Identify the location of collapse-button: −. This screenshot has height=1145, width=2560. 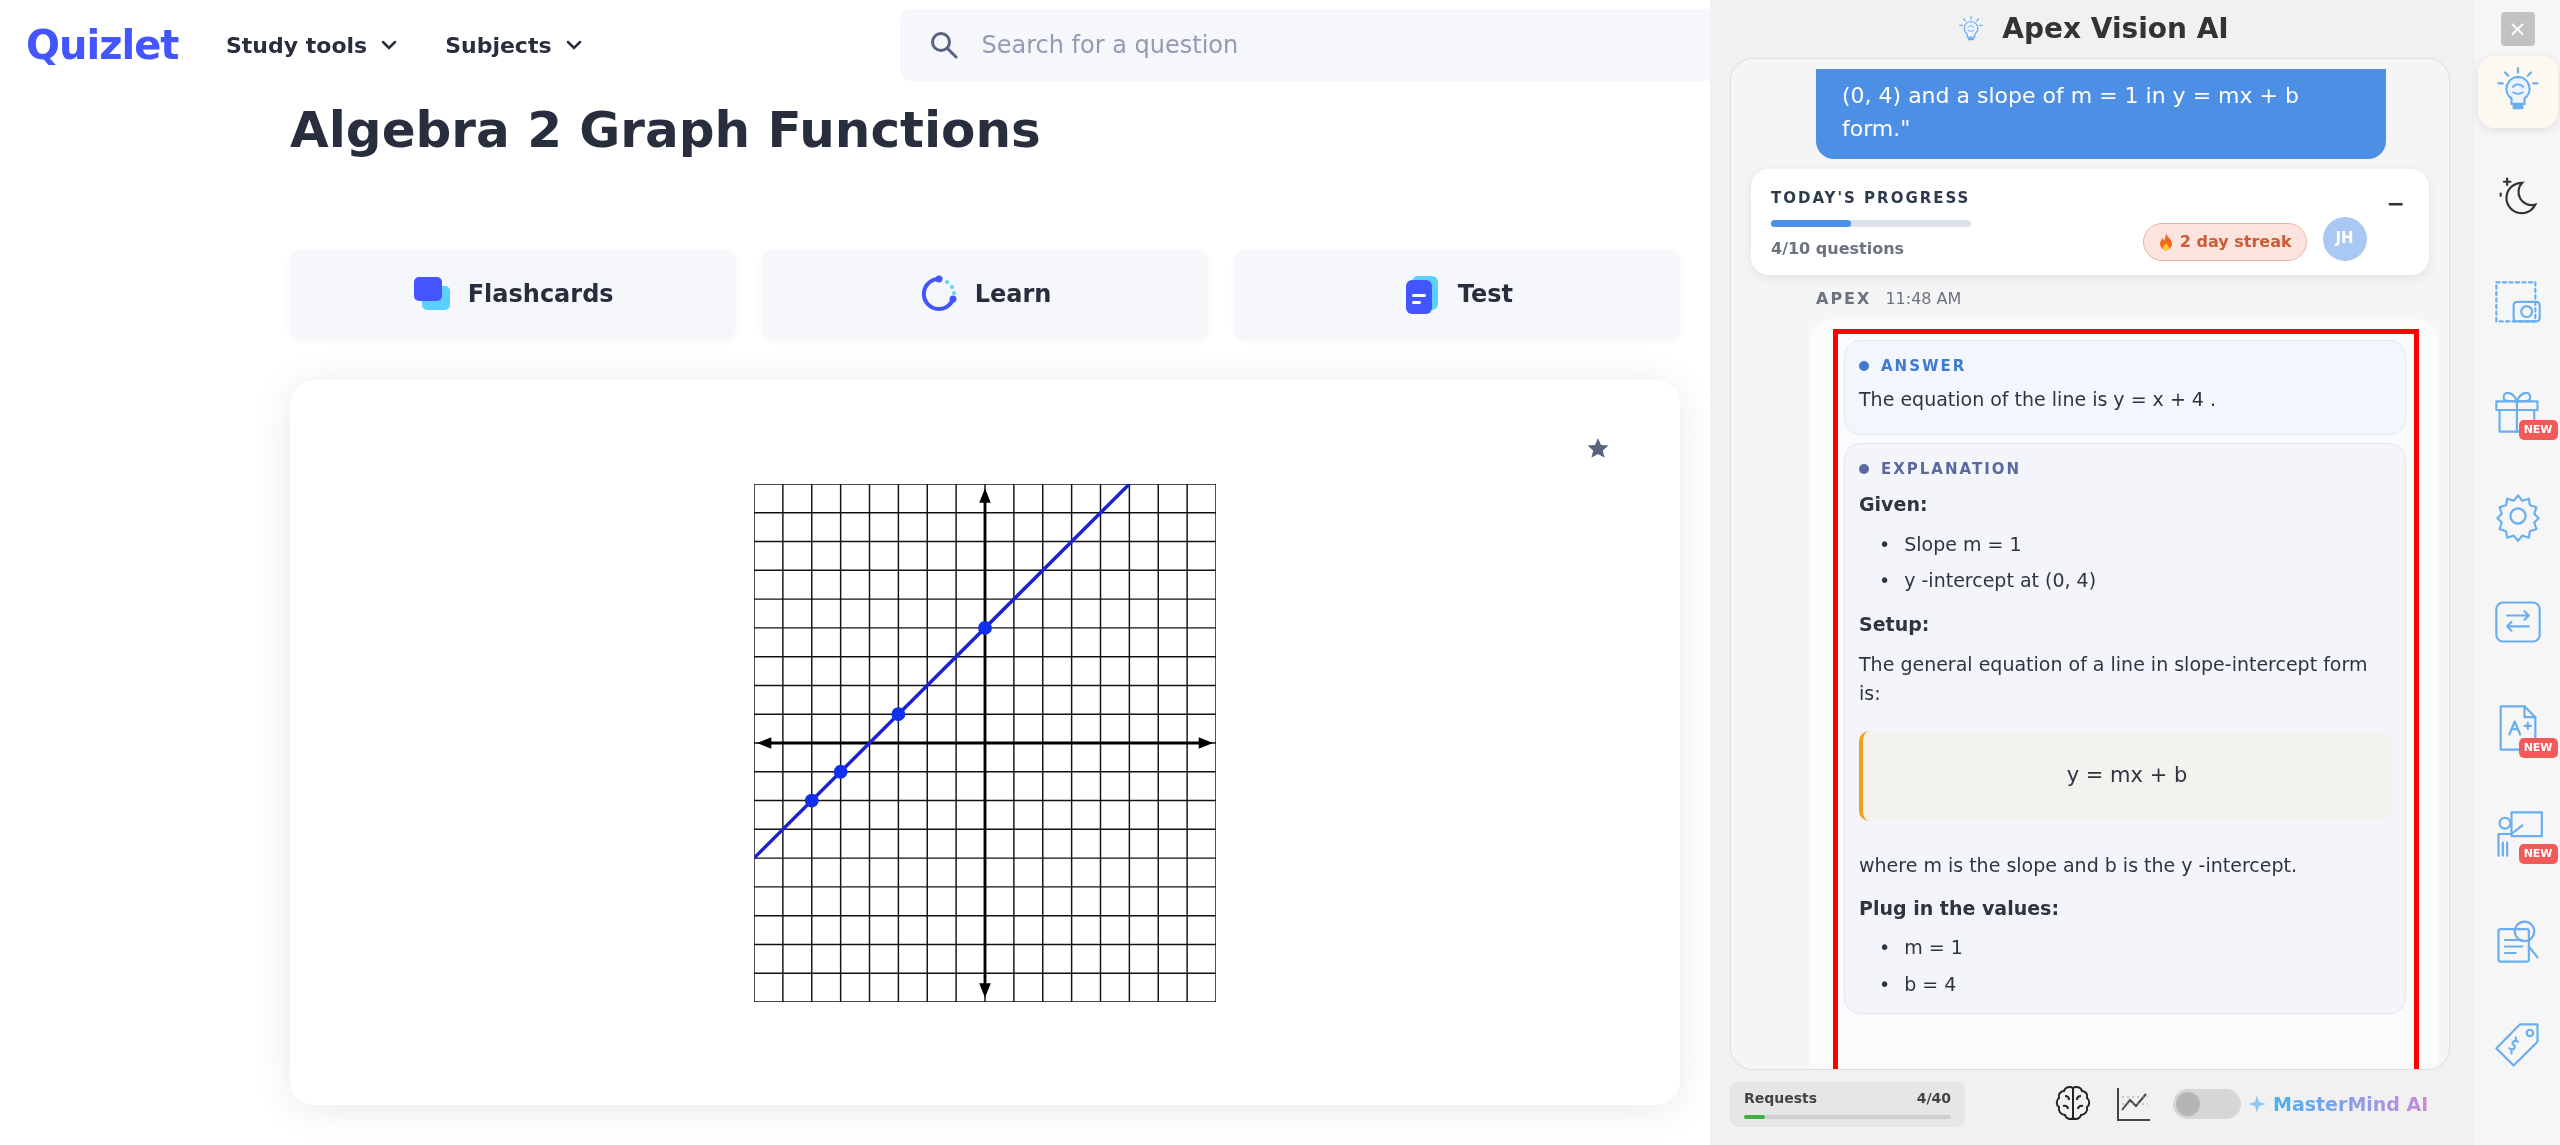
(2395, 203).